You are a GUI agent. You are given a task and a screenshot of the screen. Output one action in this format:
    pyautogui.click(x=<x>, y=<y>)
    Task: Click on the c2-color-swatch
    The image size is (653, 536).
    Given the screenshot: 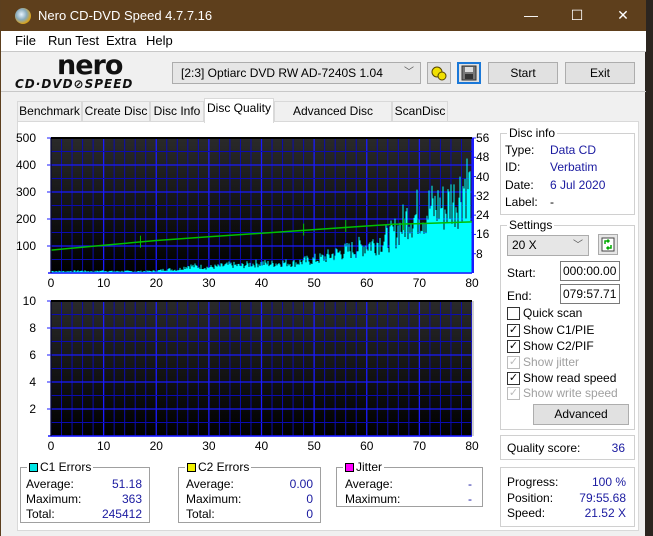 What is the action you would take?
    pyautogui.click(x=191, y=467)
    